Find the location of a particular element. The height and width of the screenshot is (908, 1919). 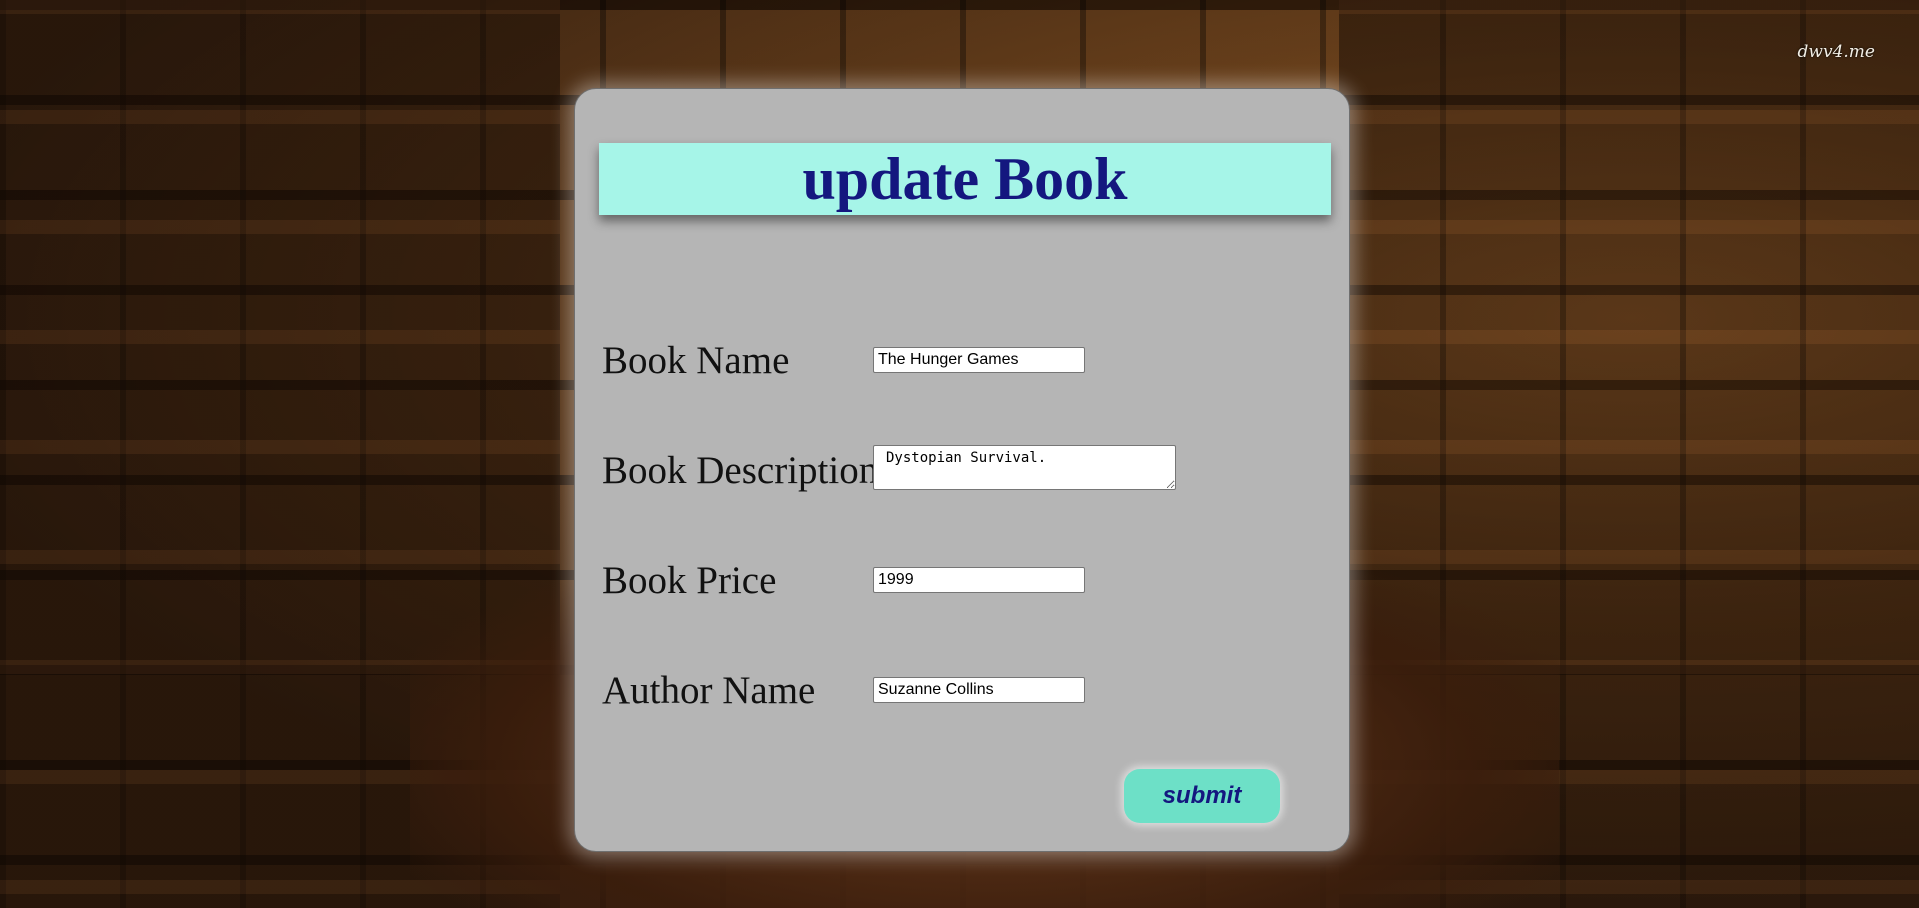

title-bar: update Book is located at coordinates (965, 179).